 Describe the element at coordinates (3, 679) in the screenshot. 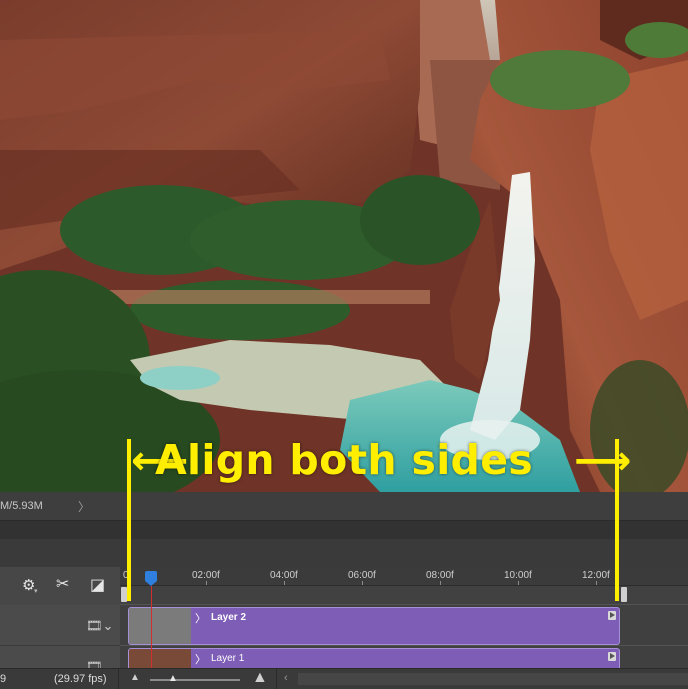

I see `current-frame: 9` at that location.